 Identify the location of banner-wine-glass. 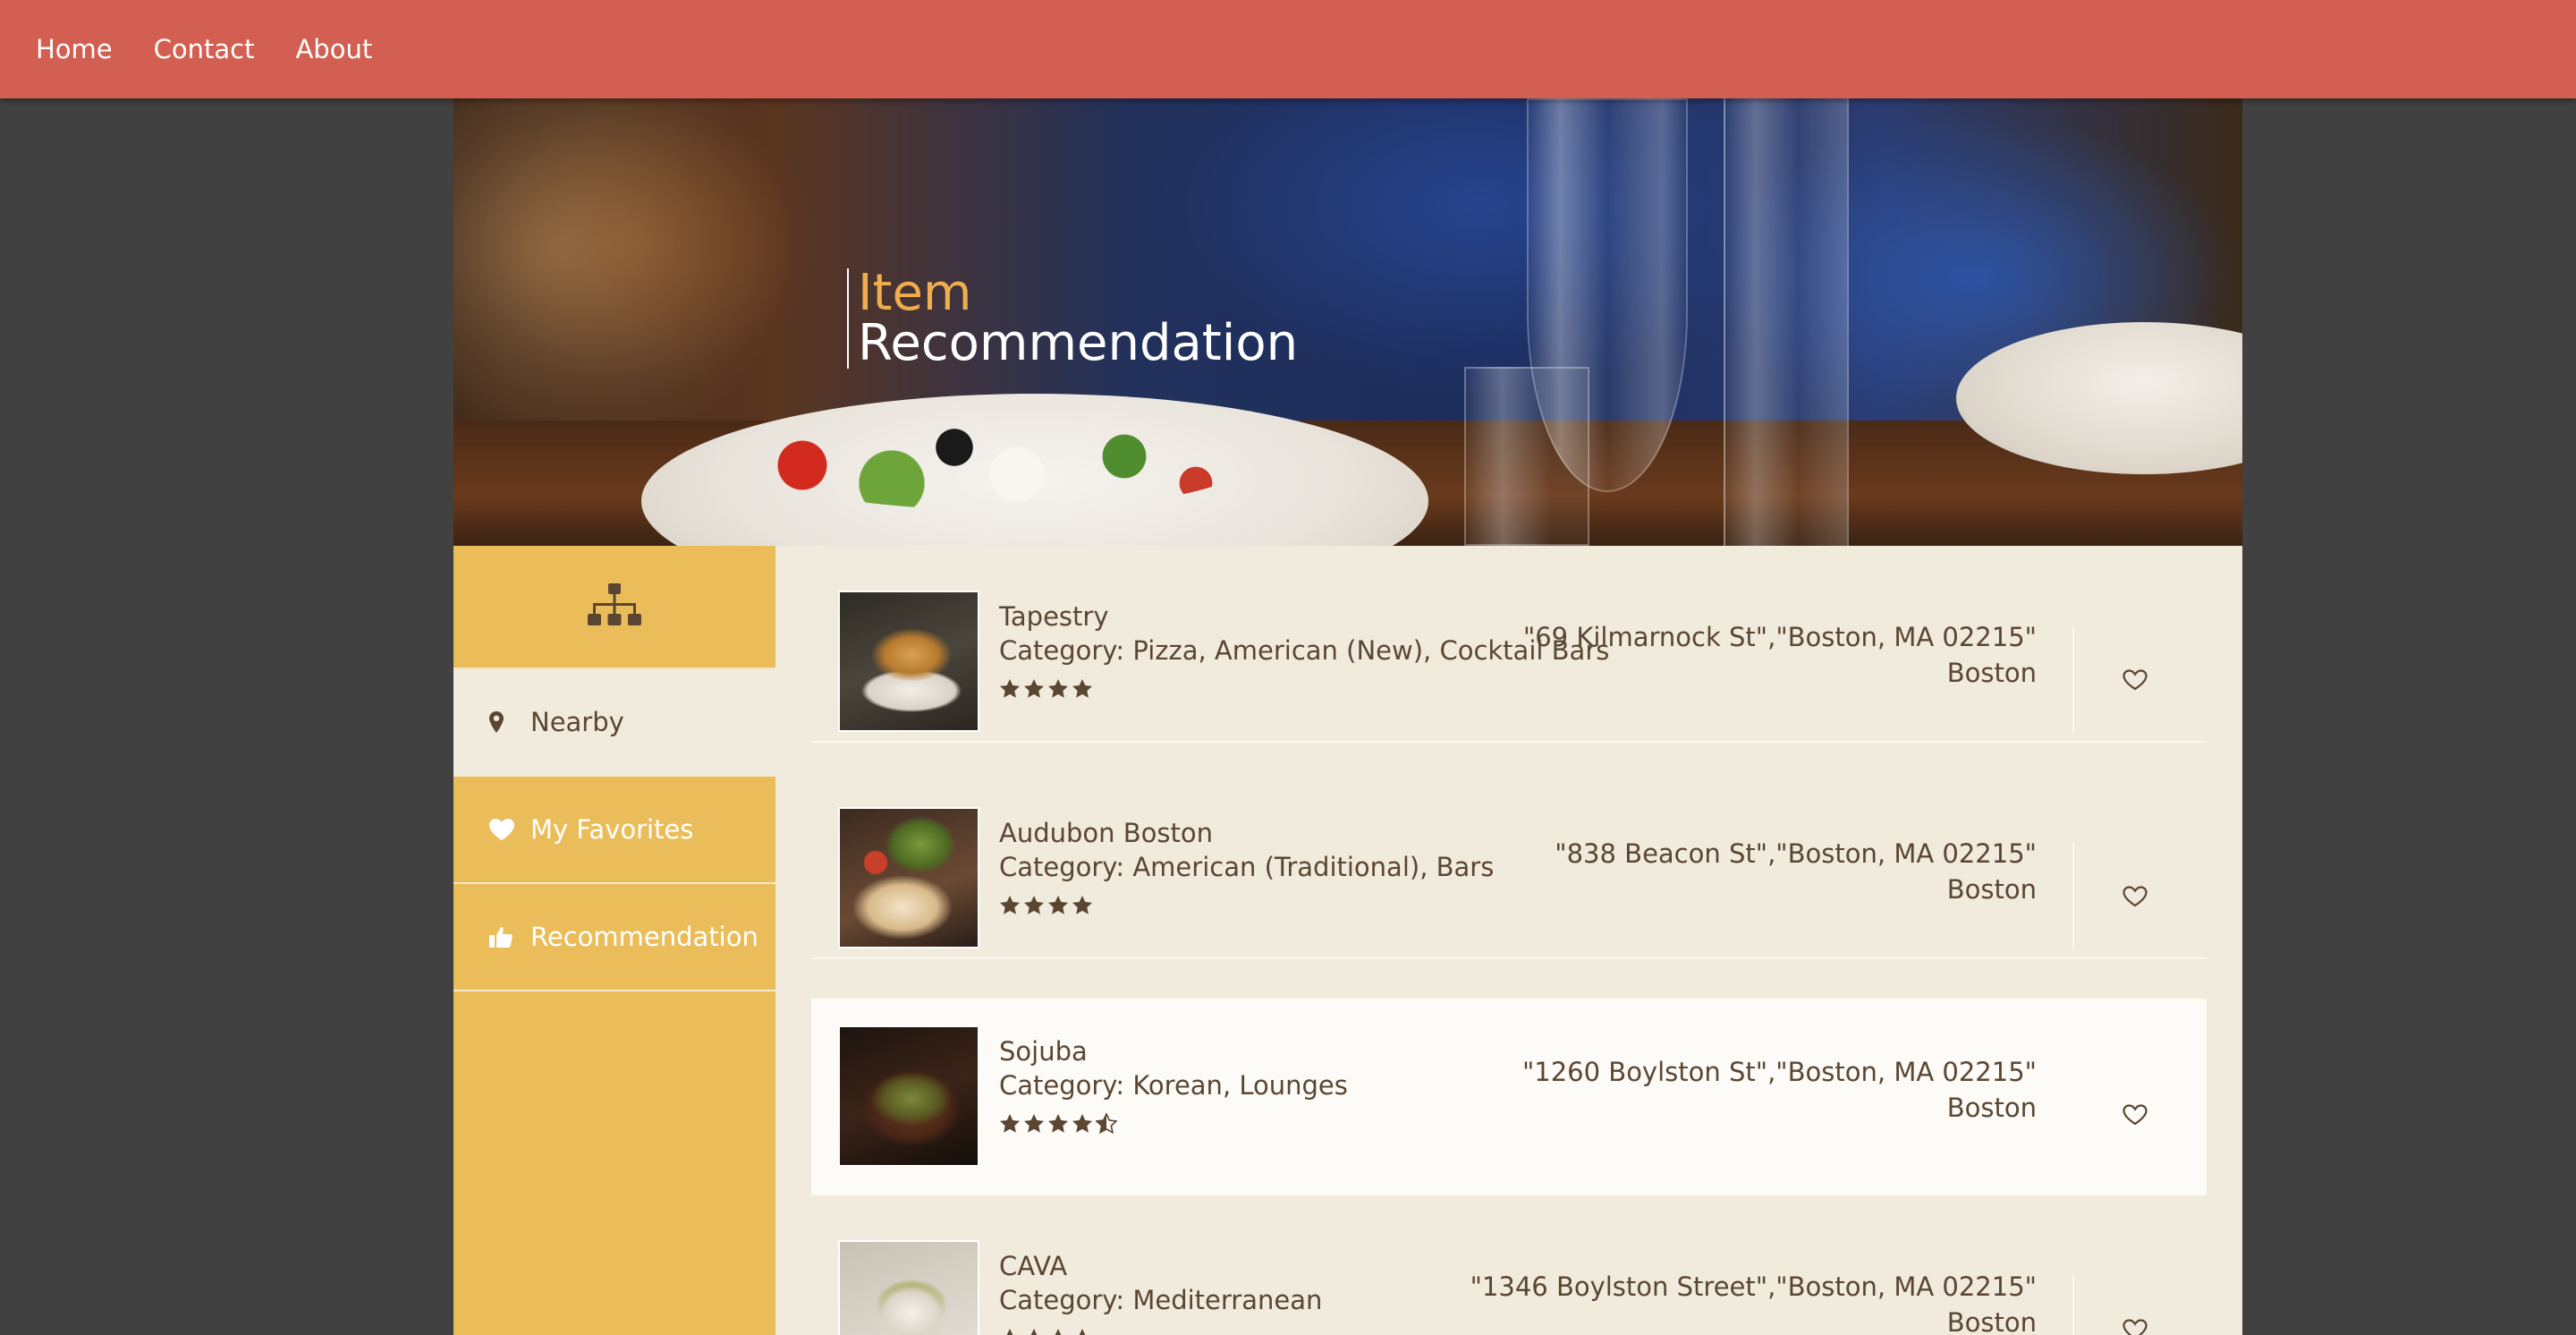
(1607, 295).